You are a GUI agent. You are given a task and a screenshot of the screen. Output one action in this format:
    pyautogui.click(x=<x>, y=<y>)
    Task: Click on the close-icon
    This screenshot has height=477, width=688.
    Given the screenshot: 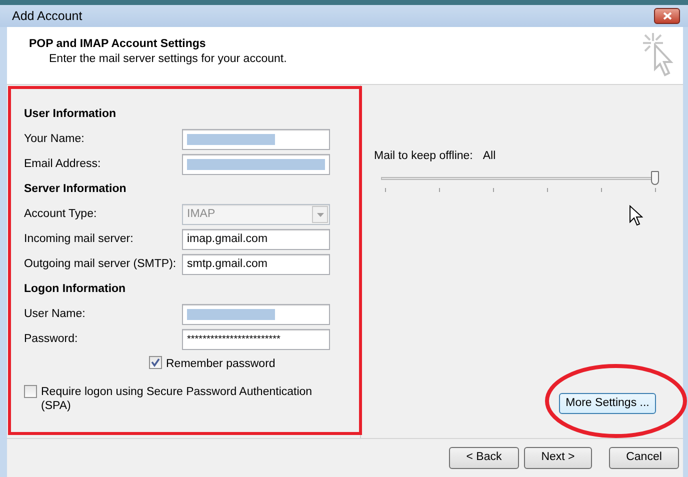 What is the action you would take?
    pyautogui.click(x=667, y=16)
    